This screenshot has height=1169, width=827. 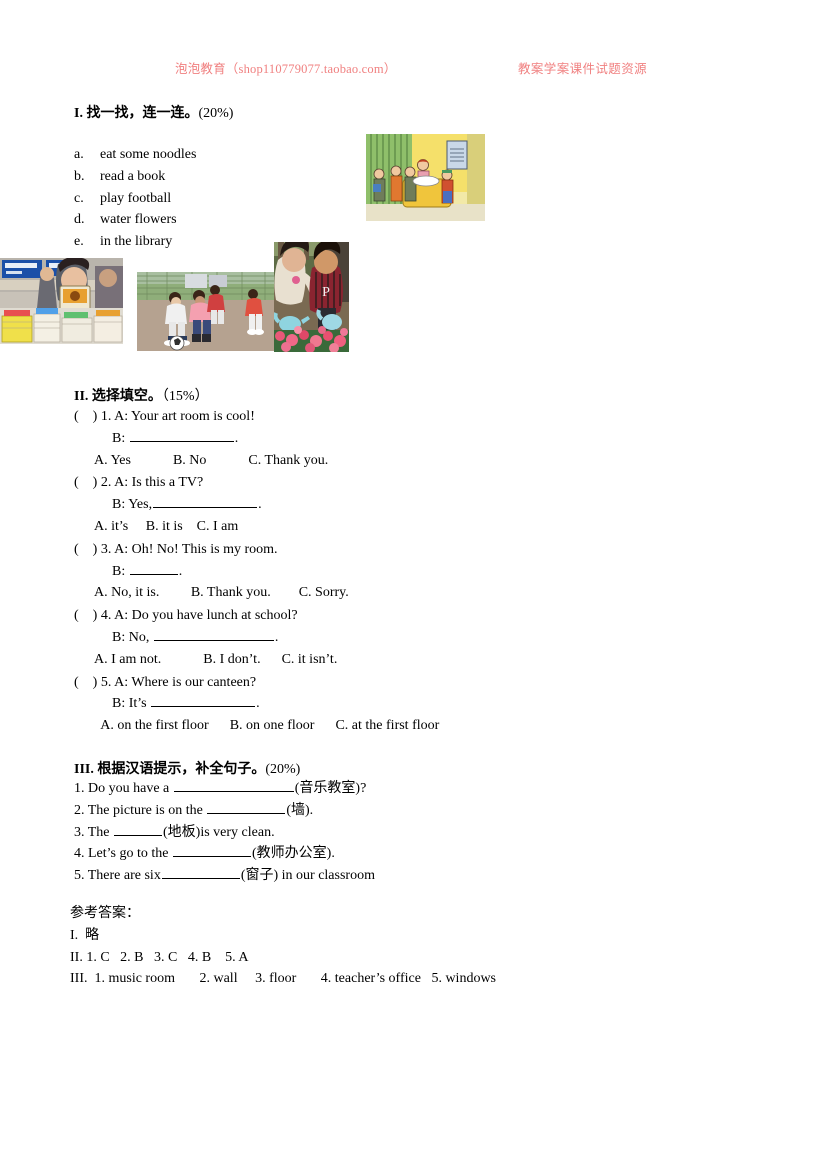 What do you see at coordinates (106, 682) in the screenshot?
I see `question-5-number: 5.` at bounding box center [106, 682].